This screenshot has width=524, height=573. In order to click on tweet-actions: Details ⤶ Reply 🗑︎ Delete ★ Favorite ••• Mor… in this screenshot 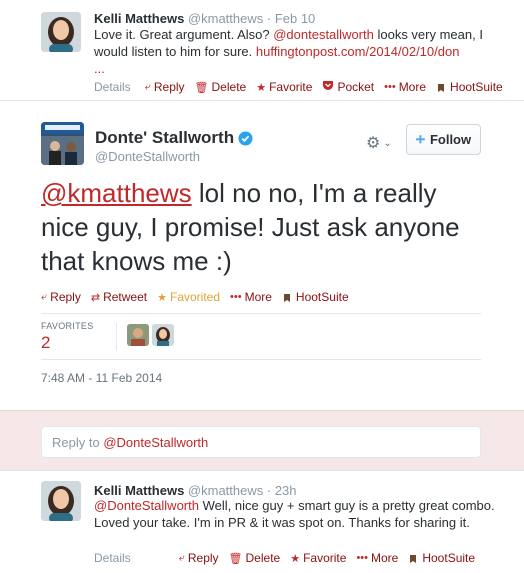, I will do `click(289, 558)`.